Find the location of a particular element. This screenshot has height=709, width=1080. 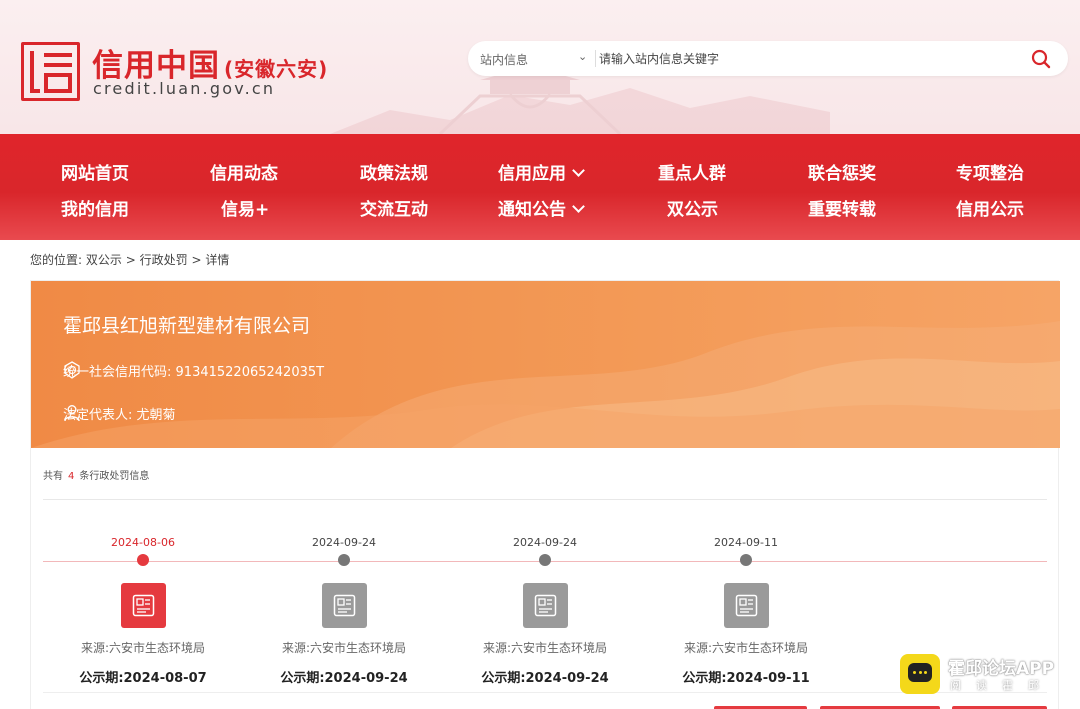

record-publish-date: 公示期:2024-08-07 is located at coordinates (143, 678).